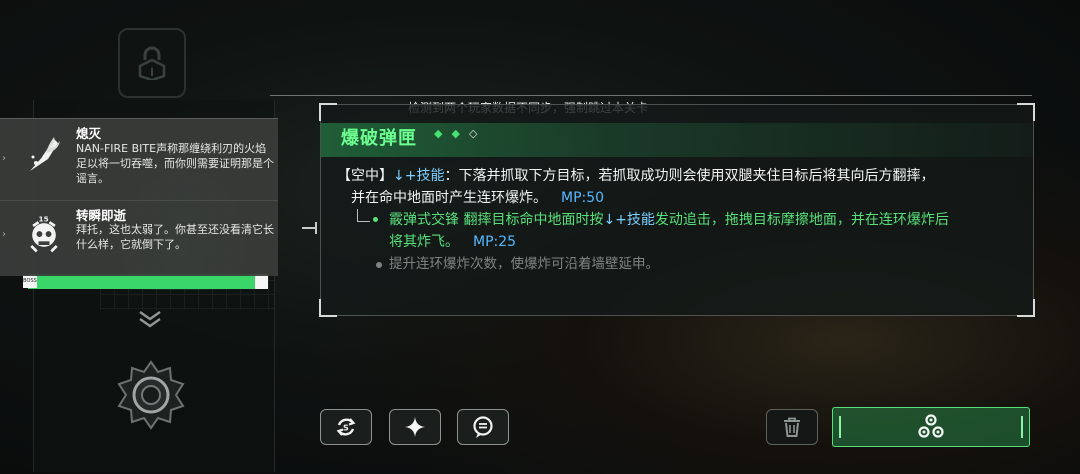 This screenshot has width=1080, height=474. Describe the element at coordinates (175, 237) in the screenshot. I see `buff-description: 拜托，这也太弱了。你甚至还没看清它长什么样，它就倒下了。` at that location.